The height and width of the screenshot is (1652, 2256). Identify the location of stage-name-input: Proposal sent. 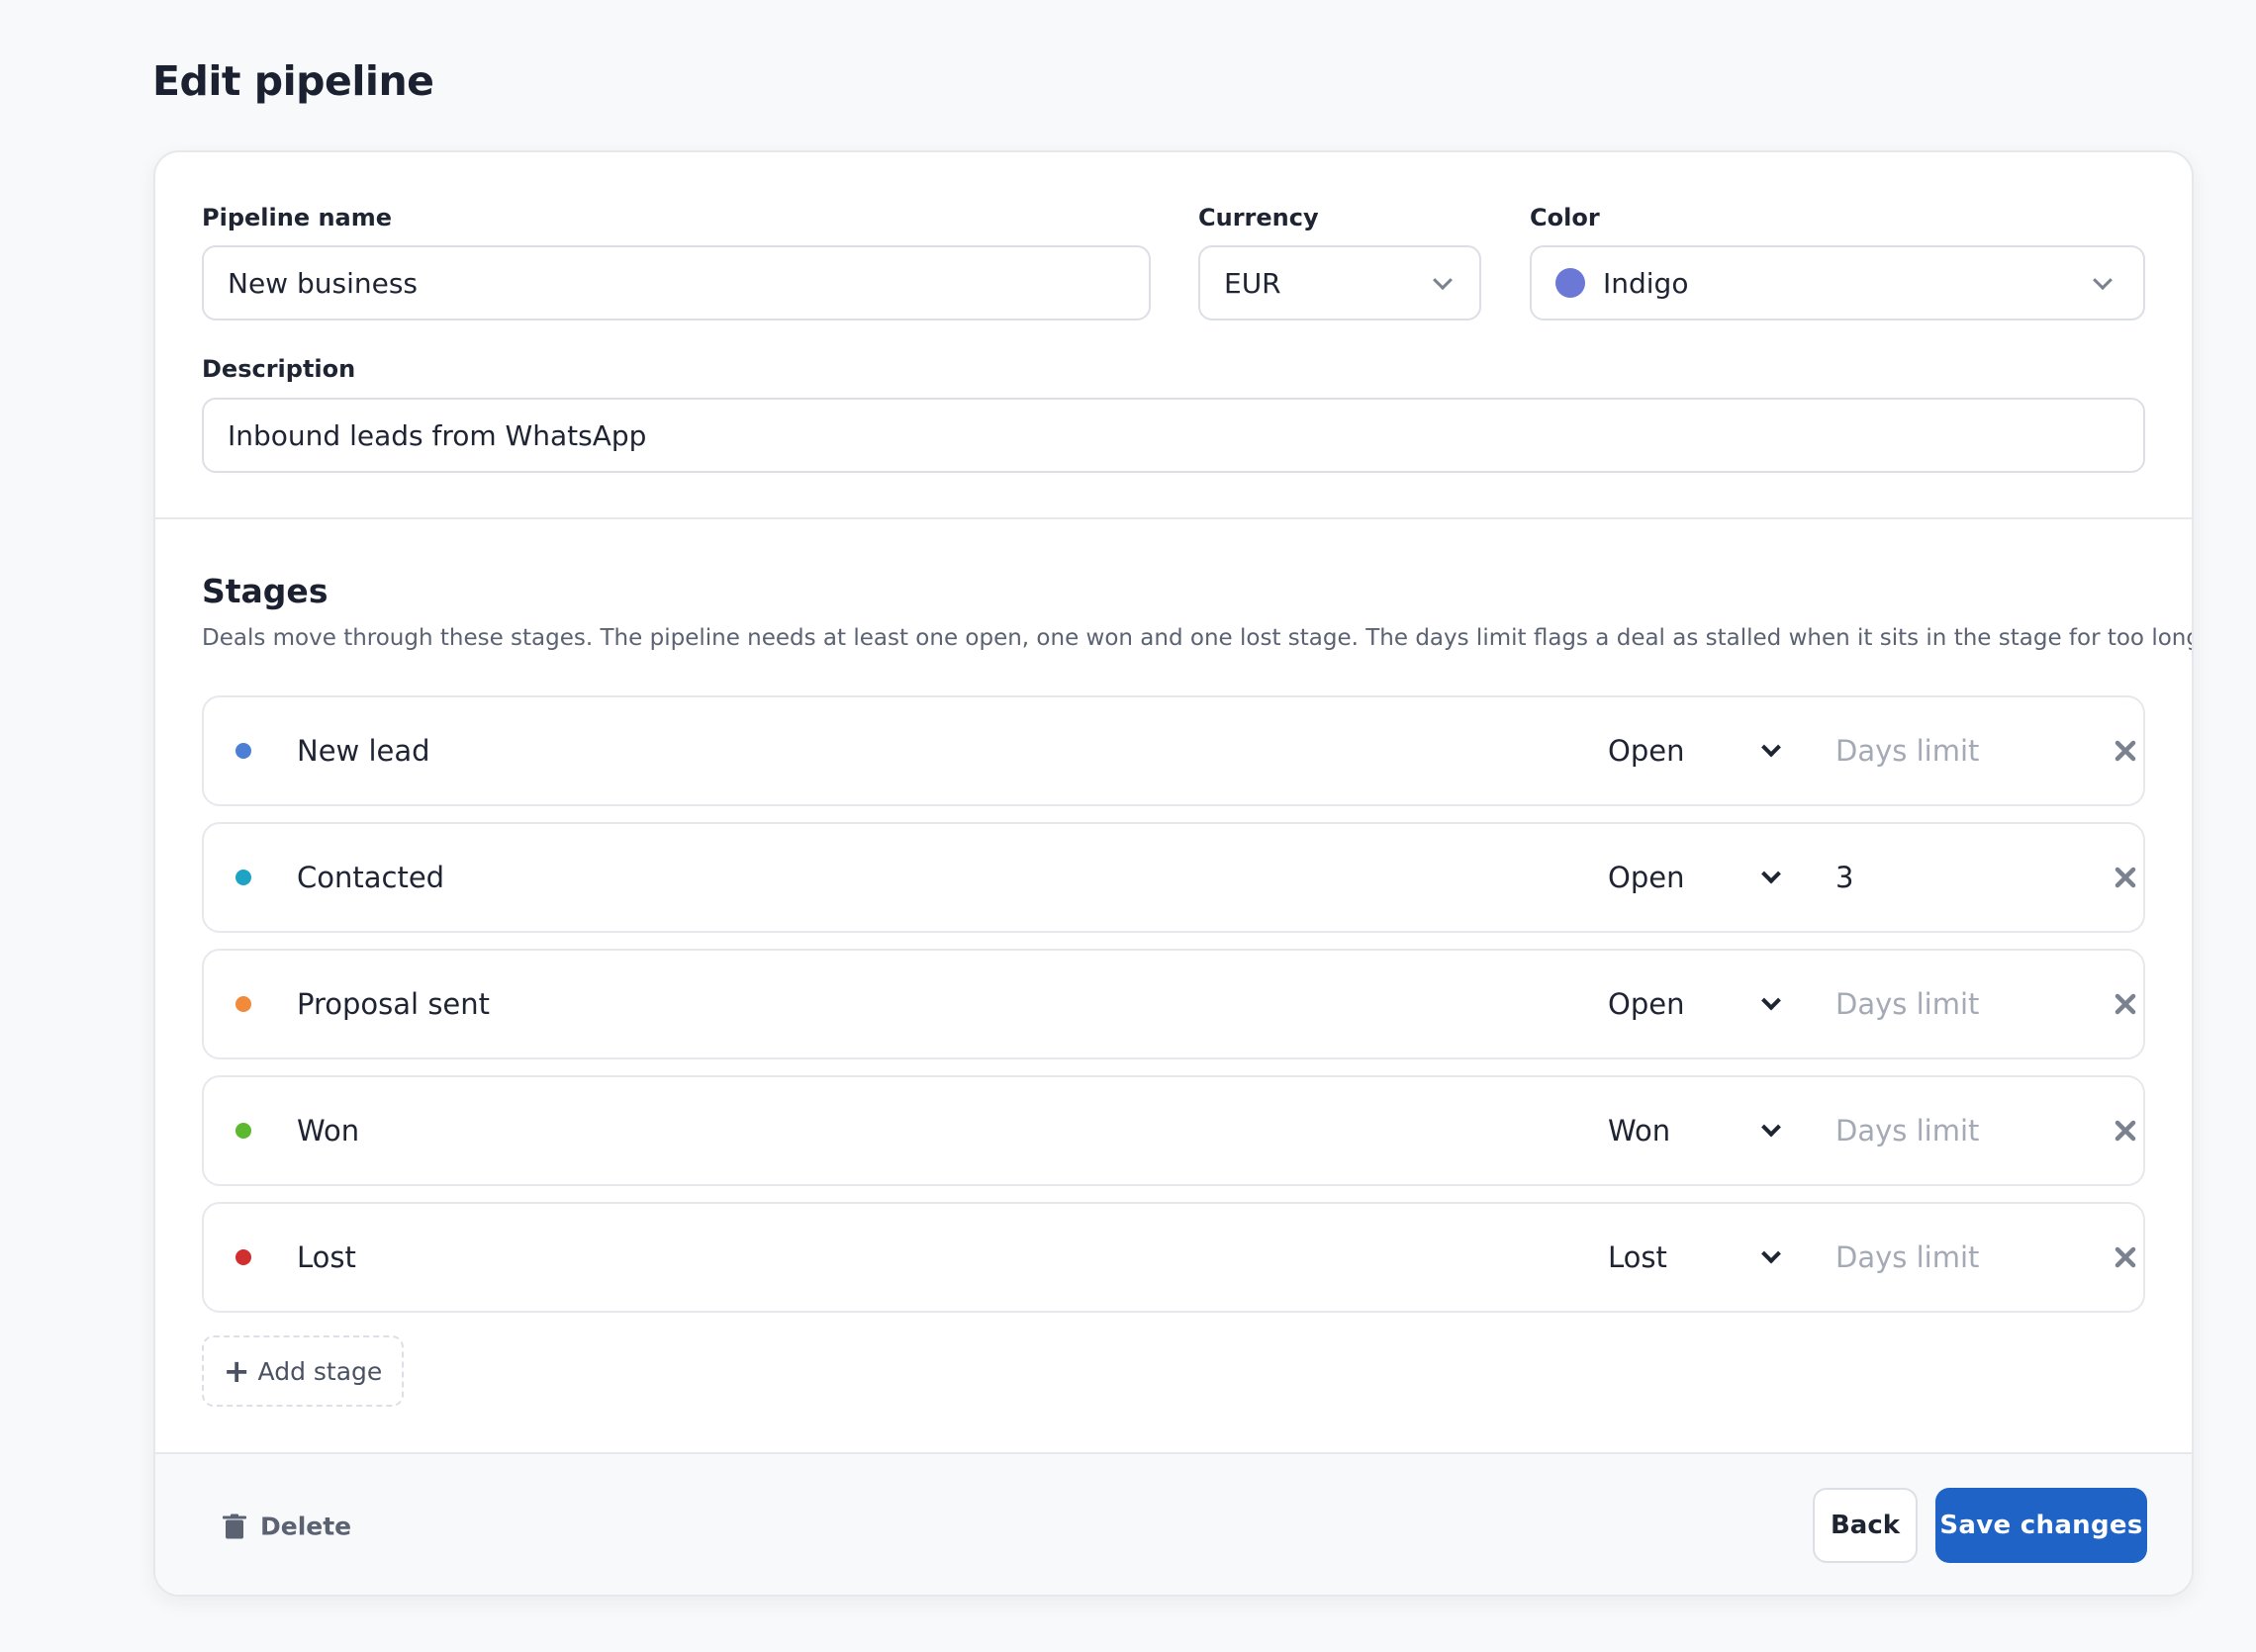
(394, 1004).